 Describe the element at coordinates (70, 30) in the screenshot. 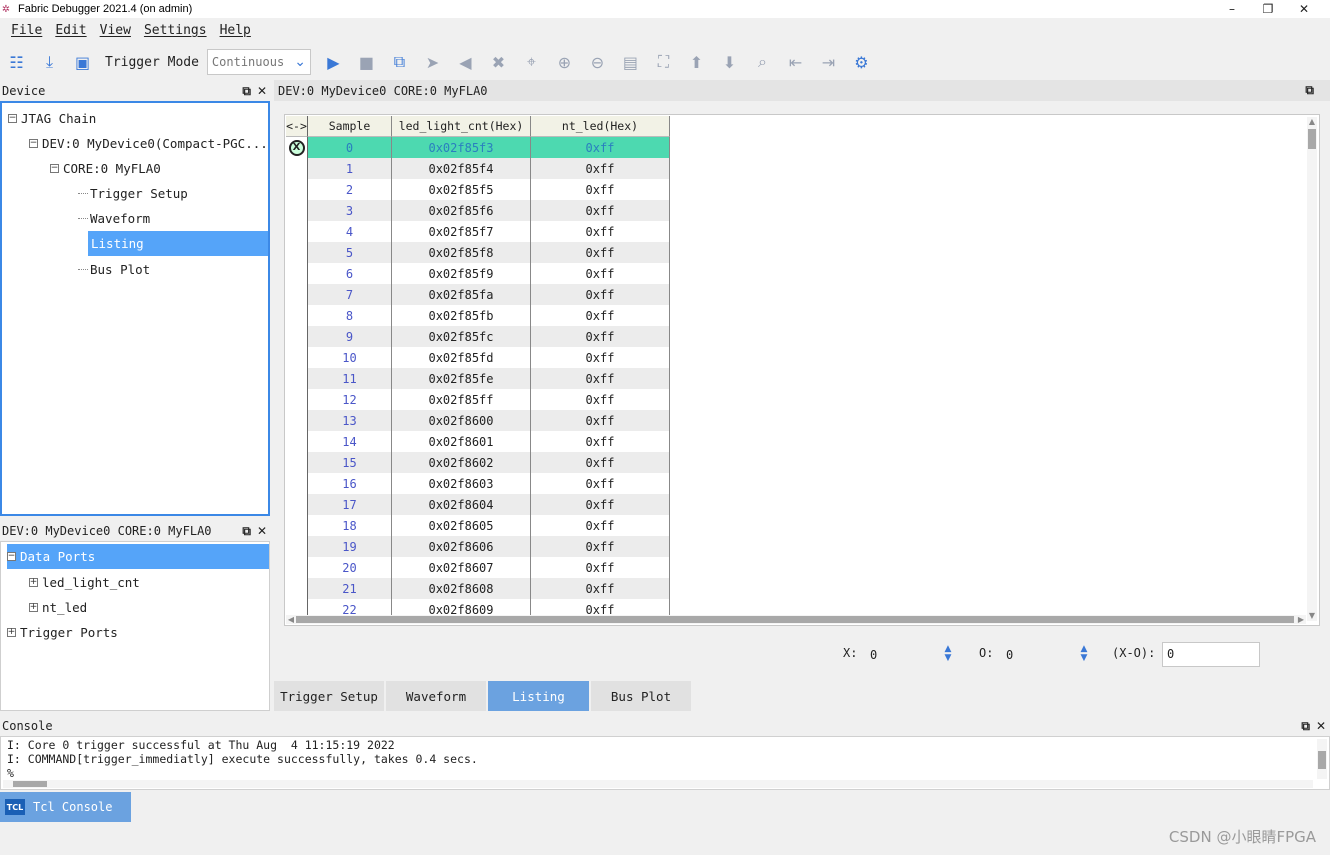

I see `menu-edit: Edit` at that location.